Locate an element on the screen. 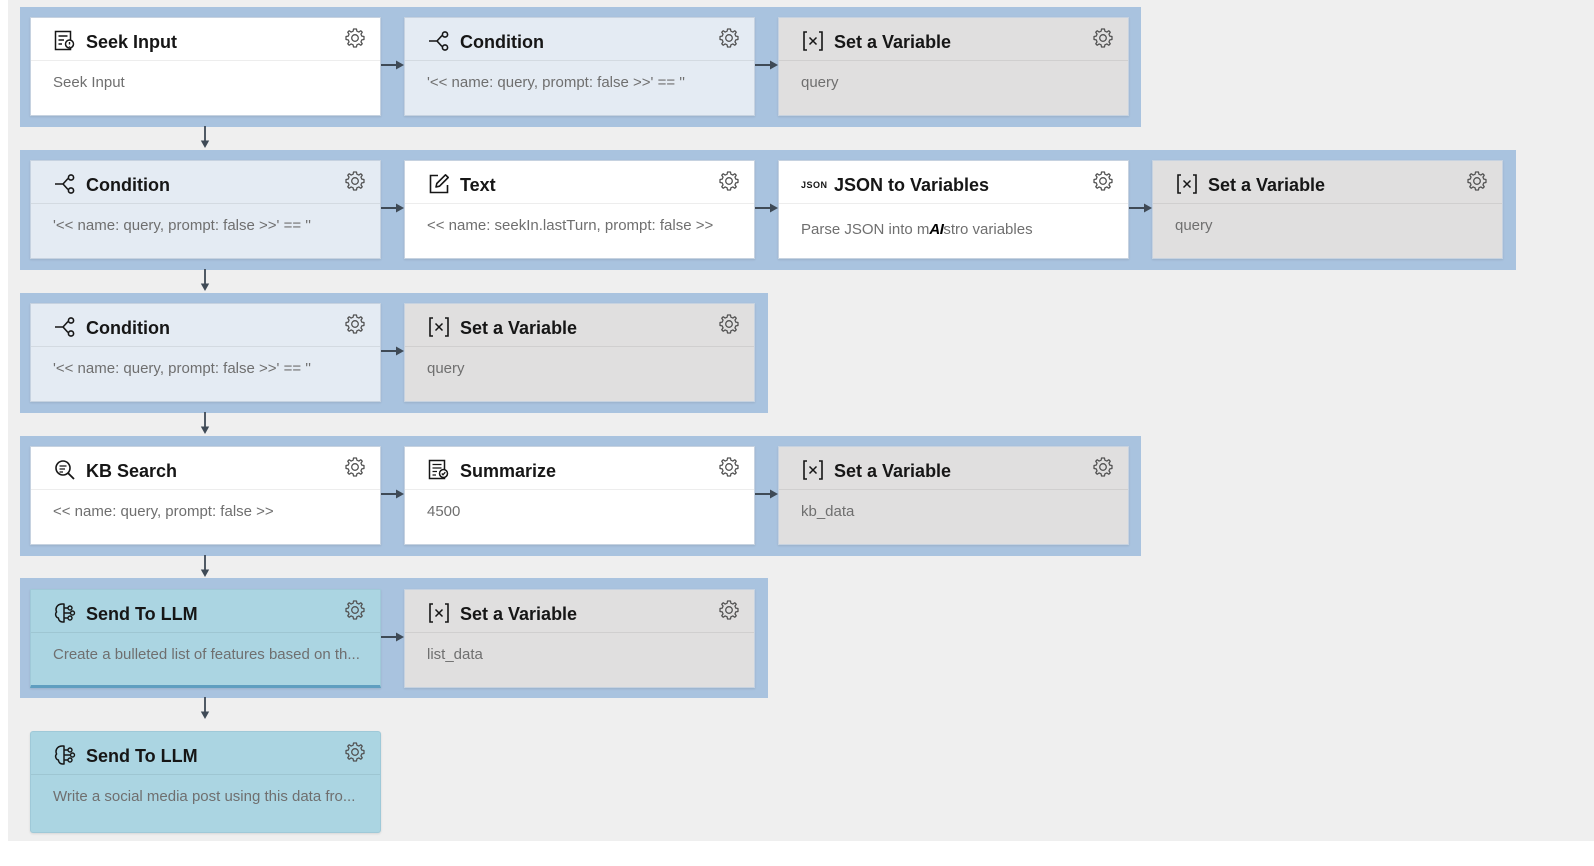 The width and height of the screenshot is (1594, 866). node-description: kb_data is located at coordinates (828, 511).